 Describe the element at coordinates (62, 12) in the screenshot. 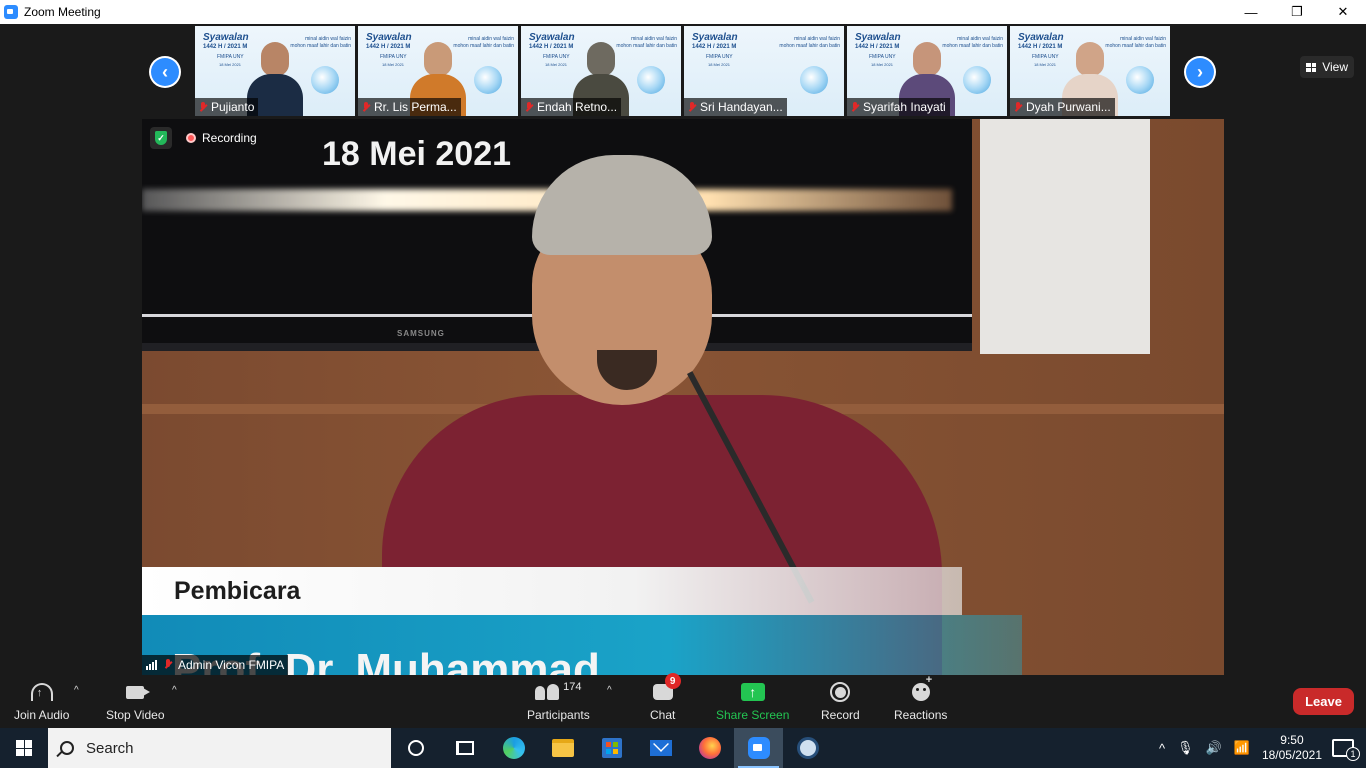

I see `window-title: Zoom Meeting` at that location.